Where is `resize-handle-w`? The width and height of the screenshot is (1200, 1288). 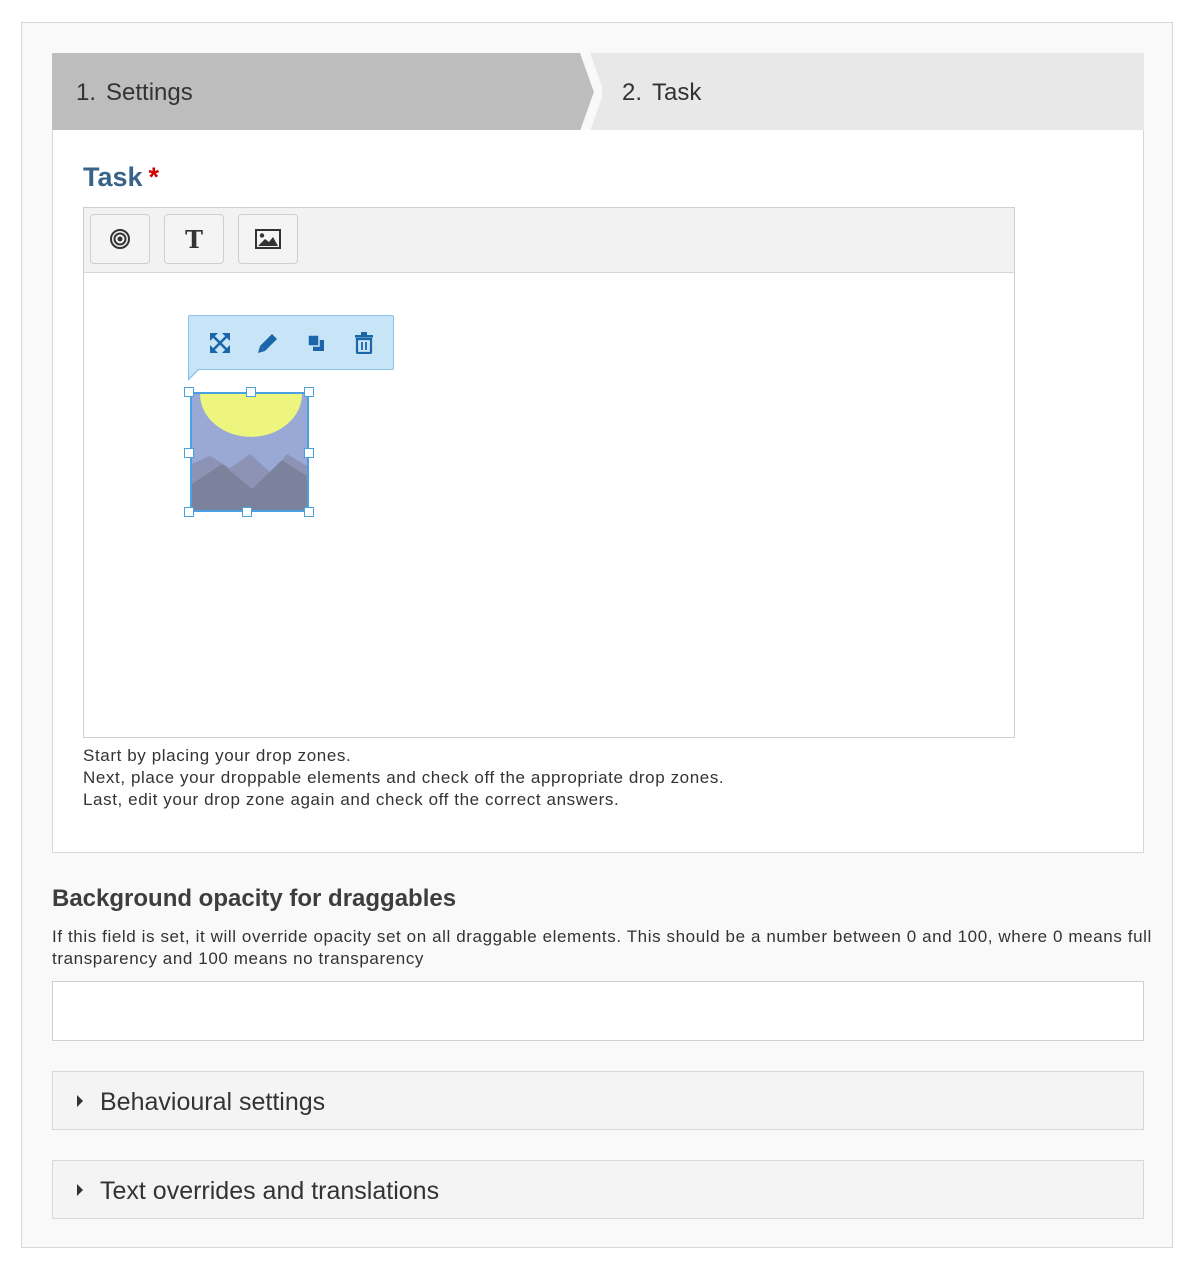 resize-handle-w is located at coordinates (189, 453).